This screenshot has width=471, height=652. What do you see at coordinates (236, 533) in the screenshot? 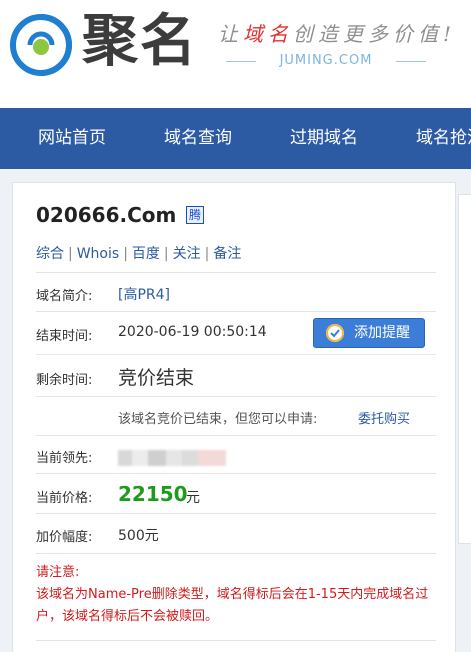
I see `row-increment: 加价幅度: 500元` at bounding box center [236, 533].